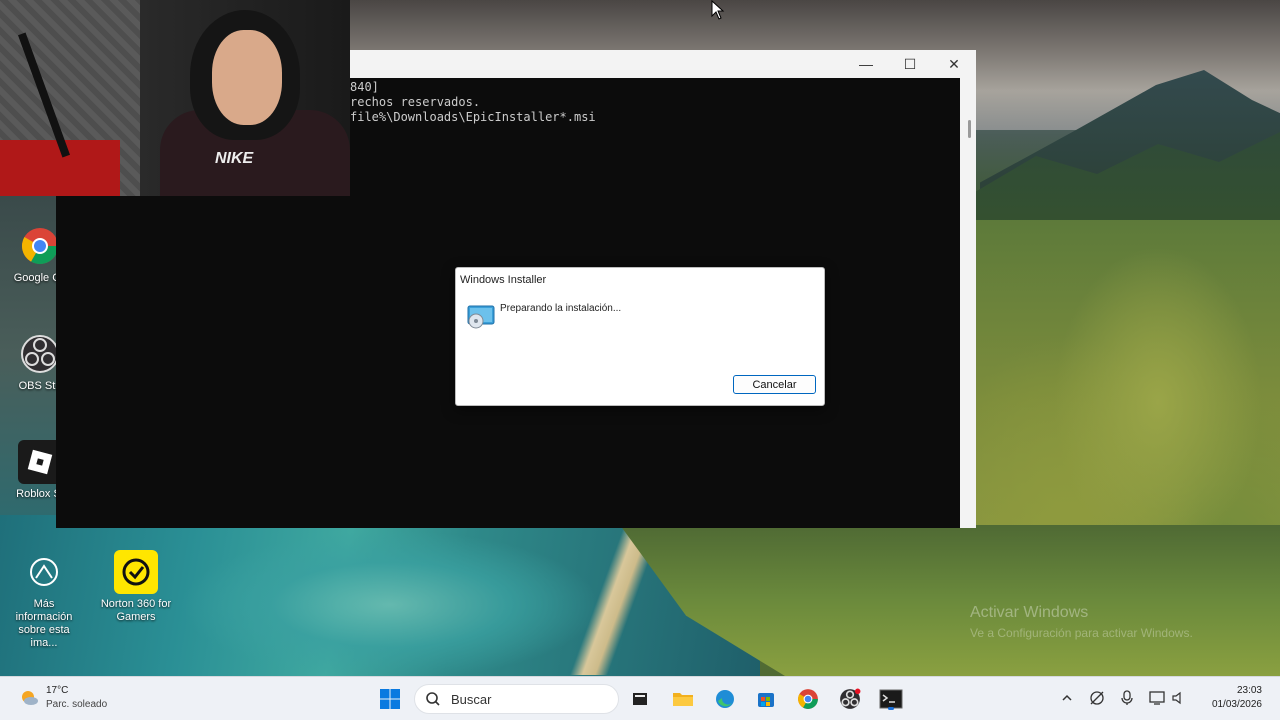 The width and height of the screenshot is (1280, 720). I want to click on chrome-icon, so click(808, 699).